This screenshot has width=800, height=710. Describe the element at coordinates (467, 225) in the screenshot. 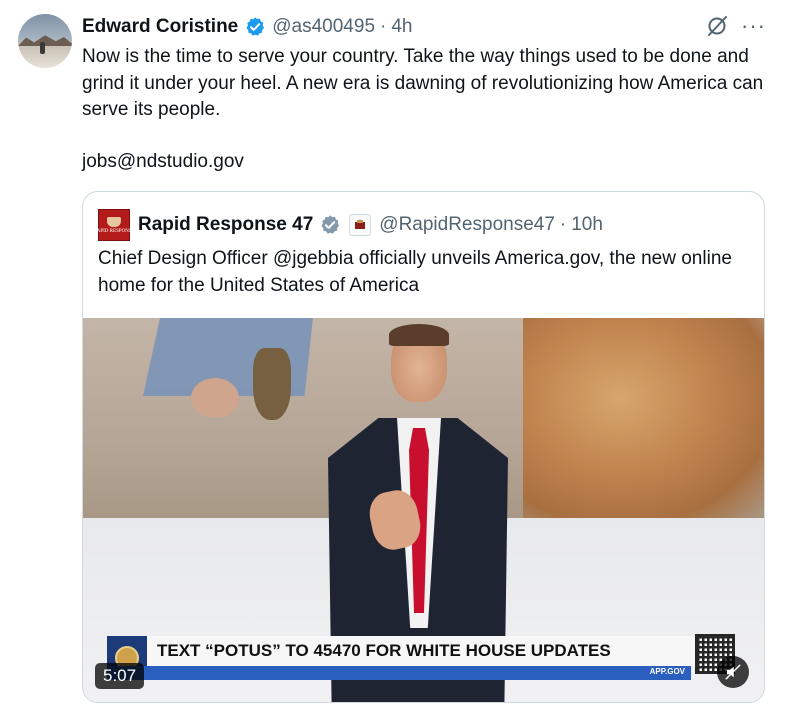

I see `quote-author-handle: @RapidResponse47` at that location.